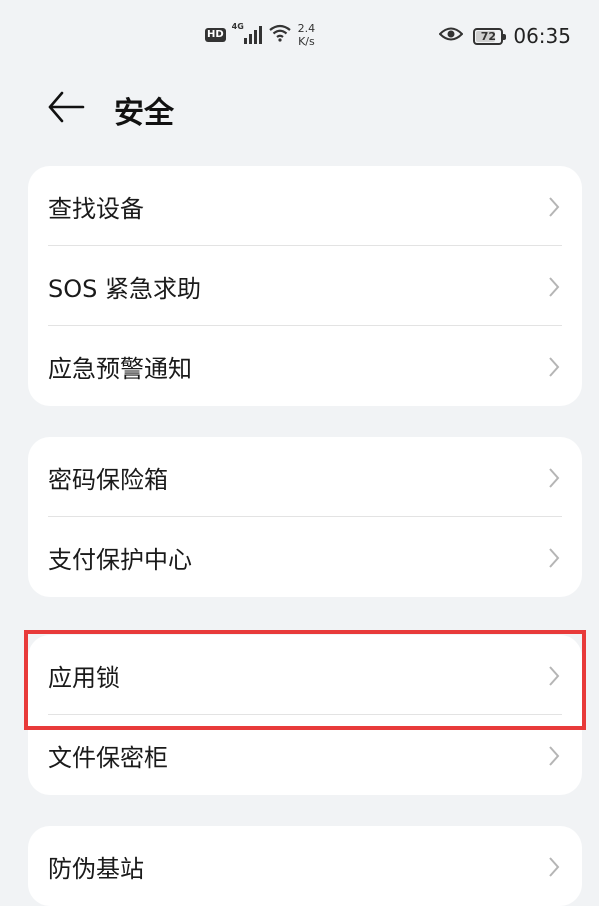 This screenshot has height=906, width=599. What do you see at coordinates (108, 757) in the screenshot?
I see `row-label: 文件保密柜` at bounding box center [108, 757].